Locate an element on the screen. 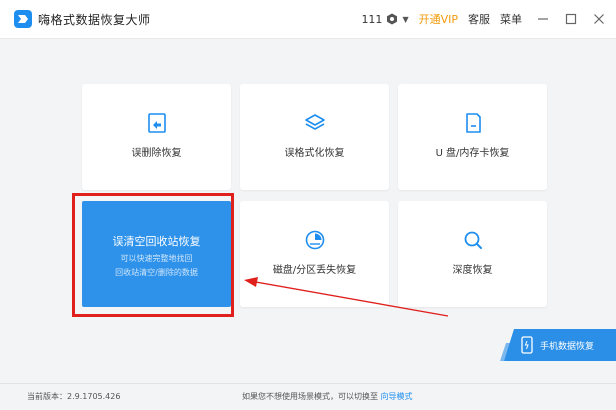  sd-card-icon is located at coordinates (473, 123).